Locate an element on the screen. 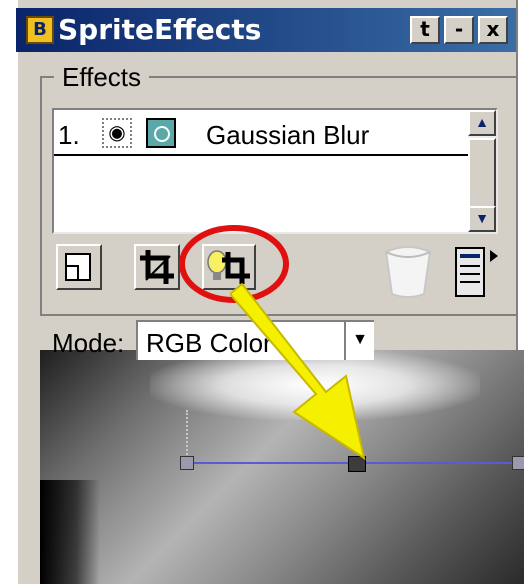  mode-label: Mode: is located at coordinates (88, 343).